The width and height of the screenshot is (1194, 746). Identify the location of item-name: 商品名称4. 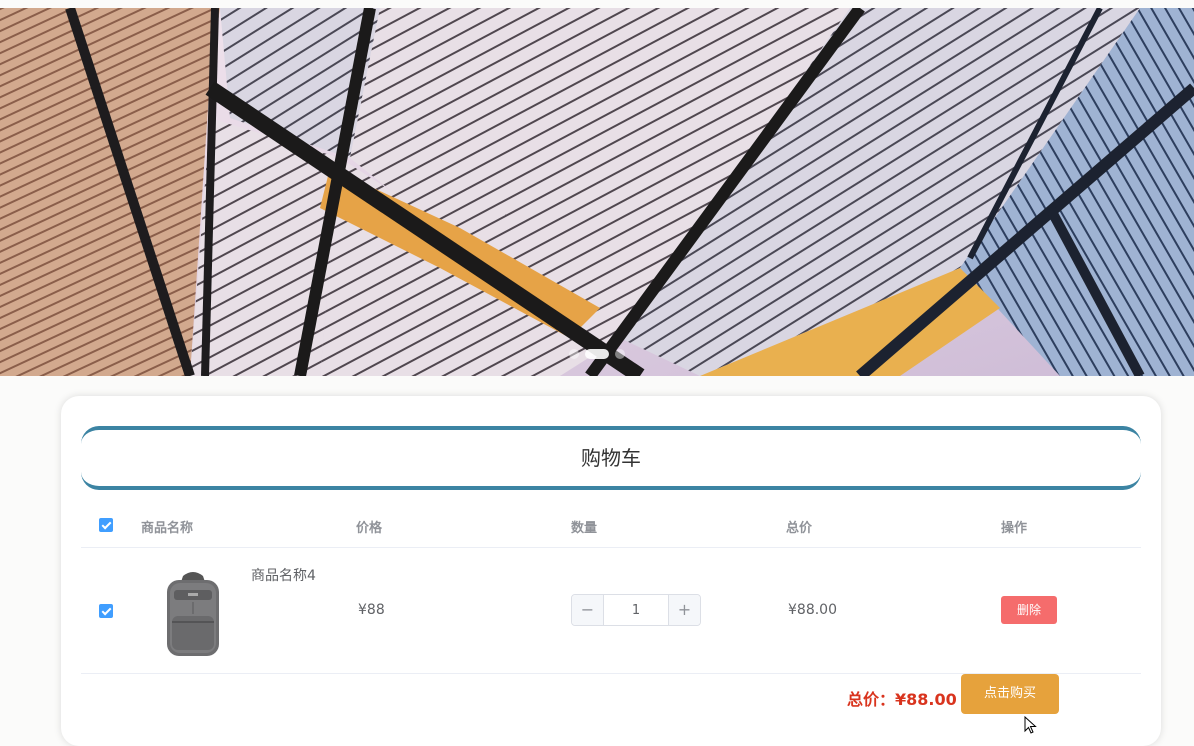
(283, 576).